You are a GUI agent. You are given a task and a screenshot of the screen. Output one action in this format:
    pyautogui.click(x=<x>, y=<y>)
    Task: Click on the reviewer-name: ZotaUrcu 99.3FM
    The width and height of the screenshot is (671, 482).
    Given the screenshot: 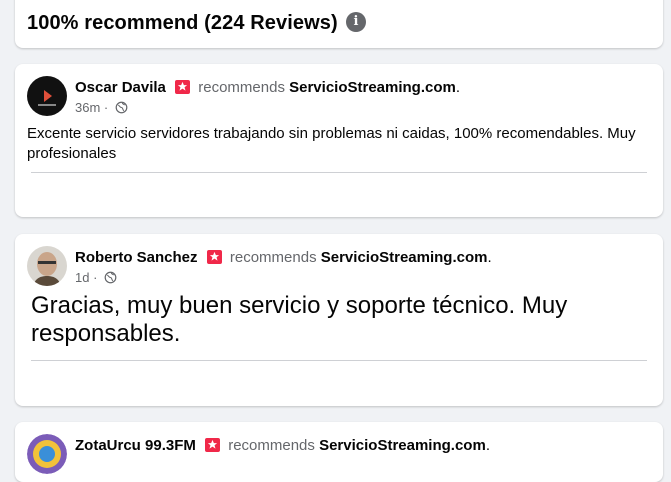 What is the action you would take?
    pyautogui.click(x=135, y=445)
    